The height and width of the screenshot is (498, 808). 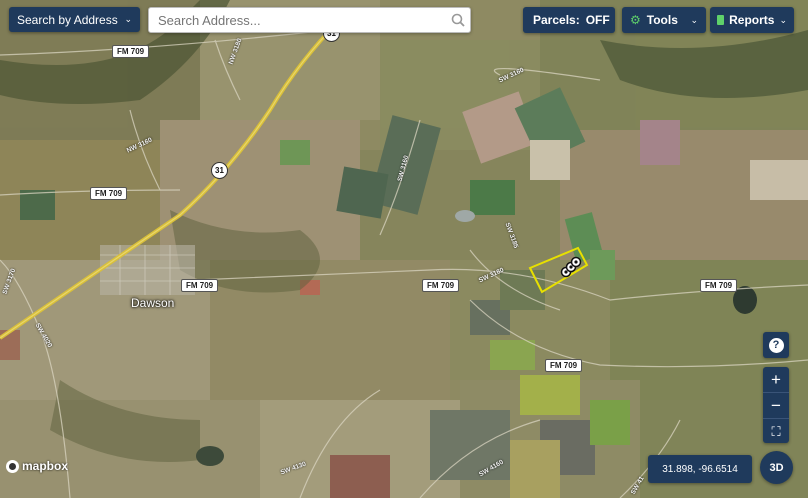 I want to click on help-button: ?, so click(x=776, y=345).